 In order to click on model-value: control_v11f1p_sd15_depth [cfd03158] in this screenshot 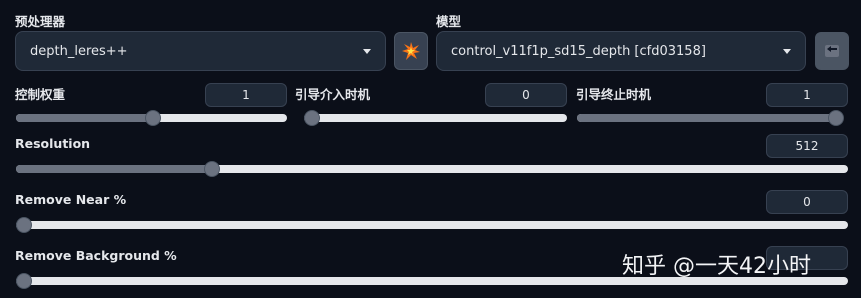, I will do `click(578, 51)`.